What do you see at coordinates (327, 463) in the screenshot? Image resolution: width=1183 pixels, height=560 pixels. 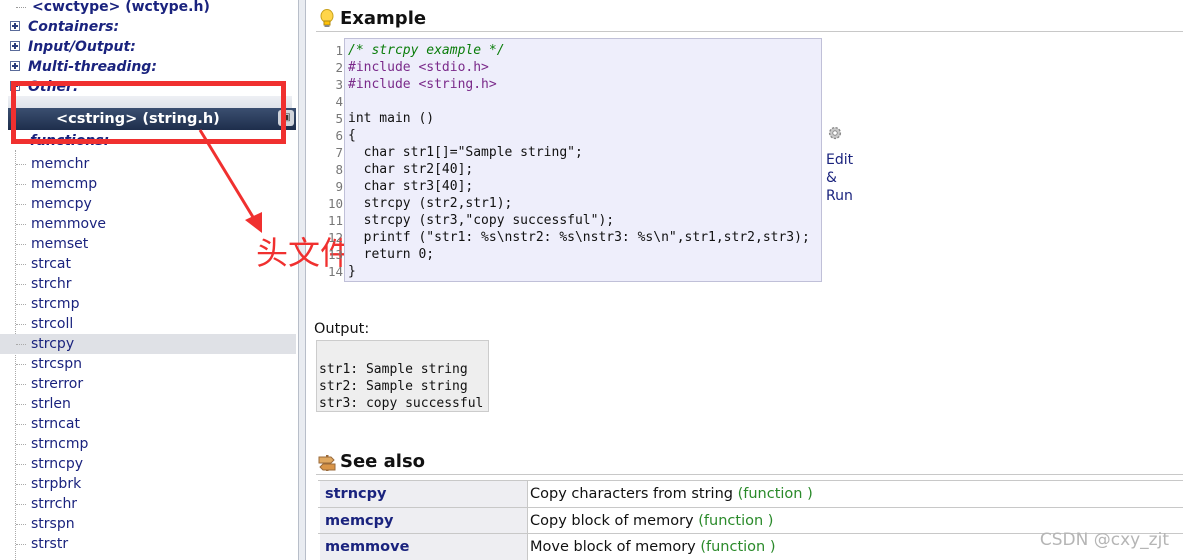 I see `signpost-icon` at bounding box center [327, 463].